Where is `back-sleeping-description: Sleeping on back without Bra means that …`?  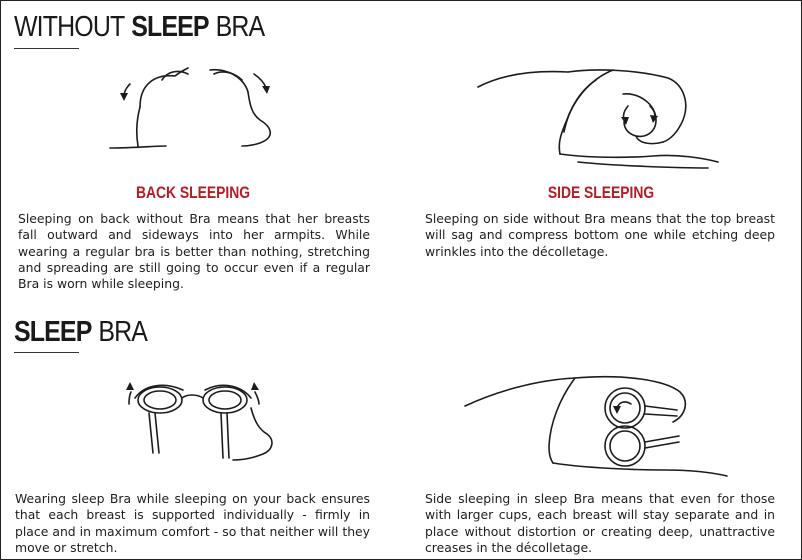
back-sleeping-description: Sleeping on back without Bra means that … is located at coordinates (194, 251).